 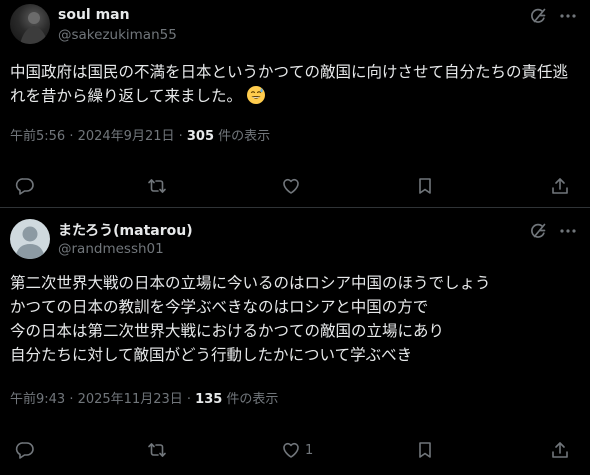 What do you see at coordinates (211, 355) in the screenshot?
I see `post-text-line: 自分たちに対して敵国がどう行動したかについて学ぶべき` at bounding box center [211, 355].